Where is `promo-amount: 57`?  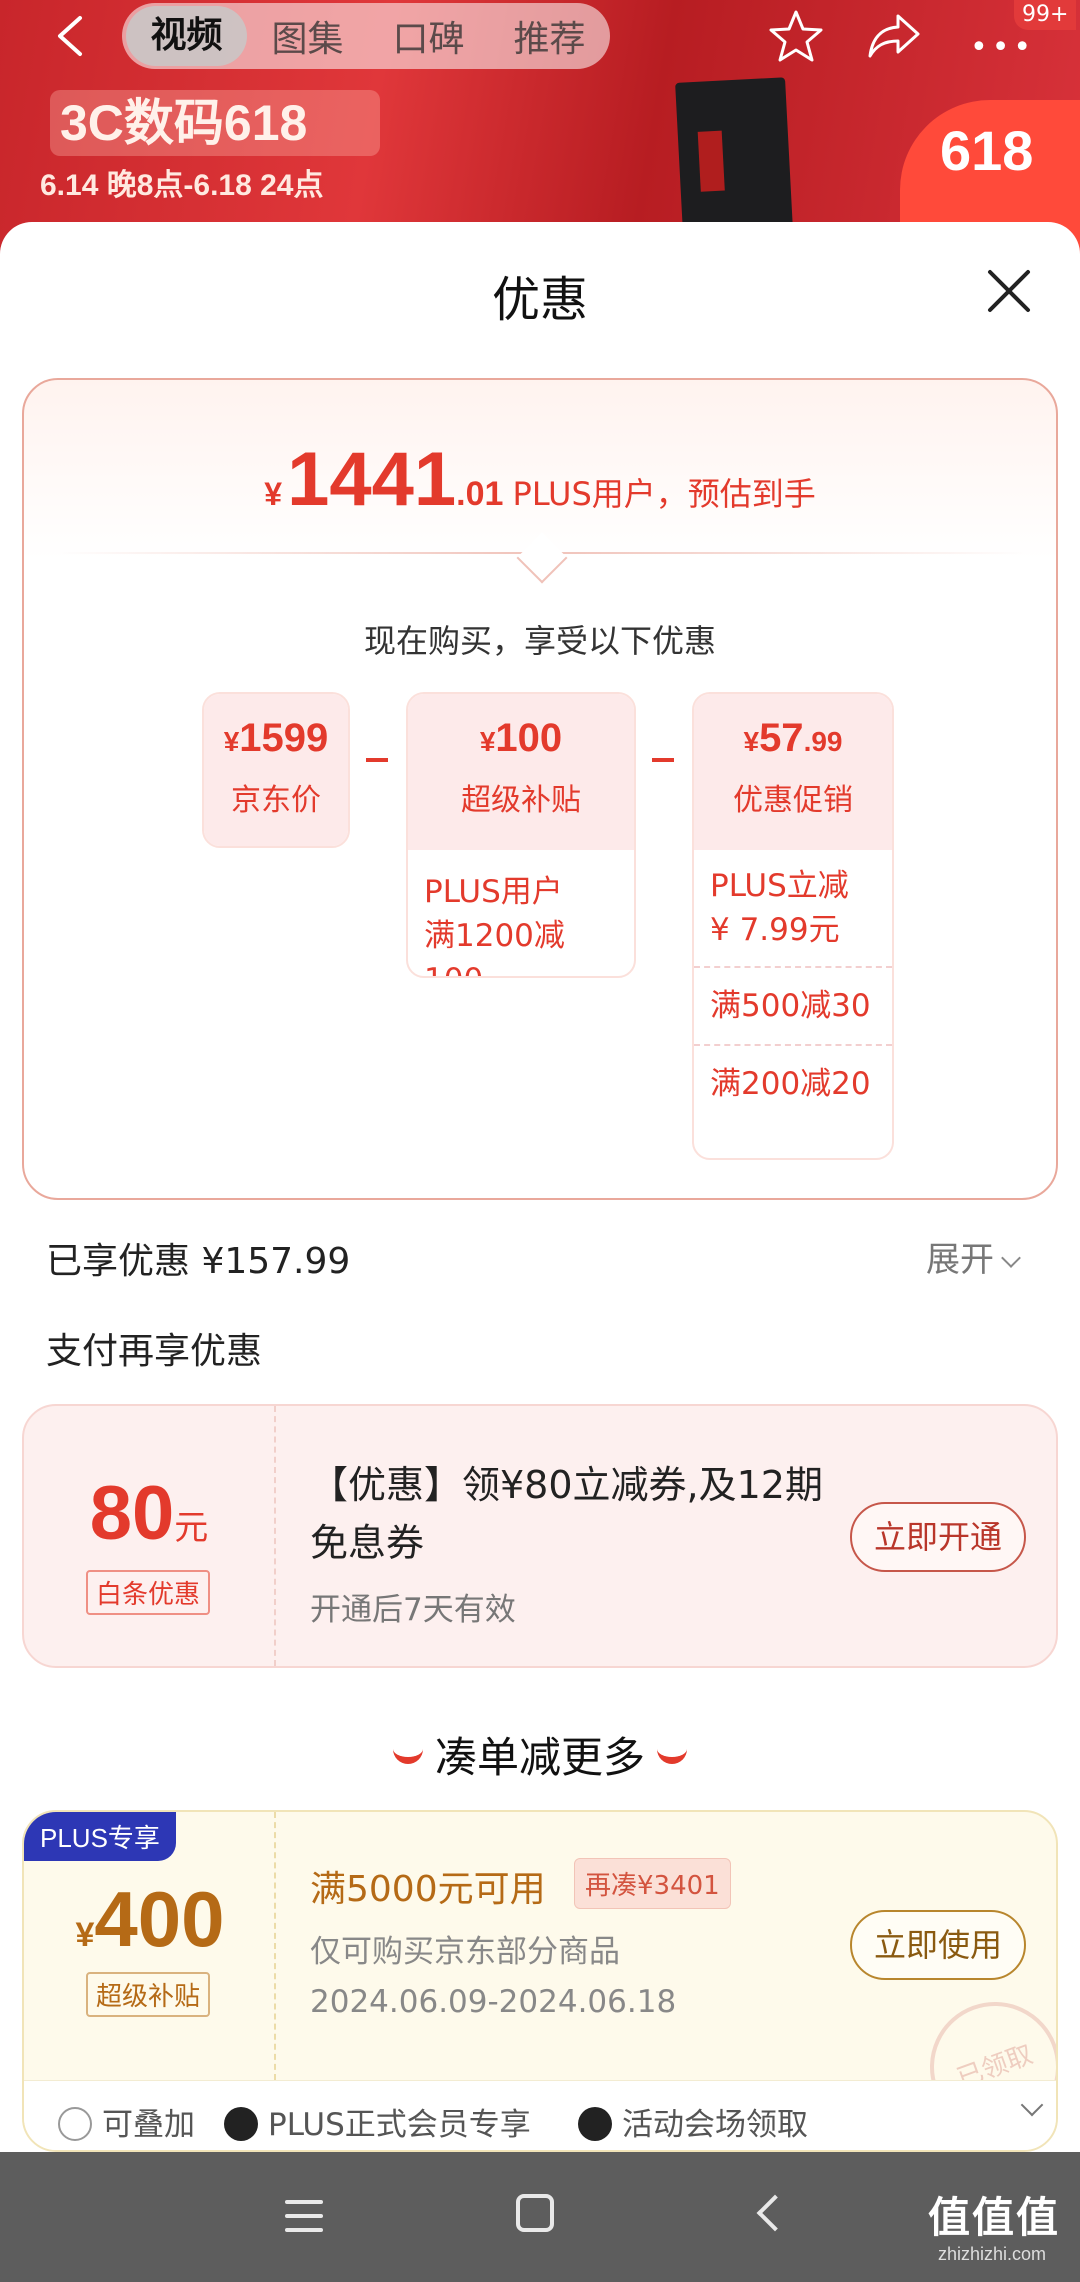
promo-amount: 57 is located at coordinates (781, 738).